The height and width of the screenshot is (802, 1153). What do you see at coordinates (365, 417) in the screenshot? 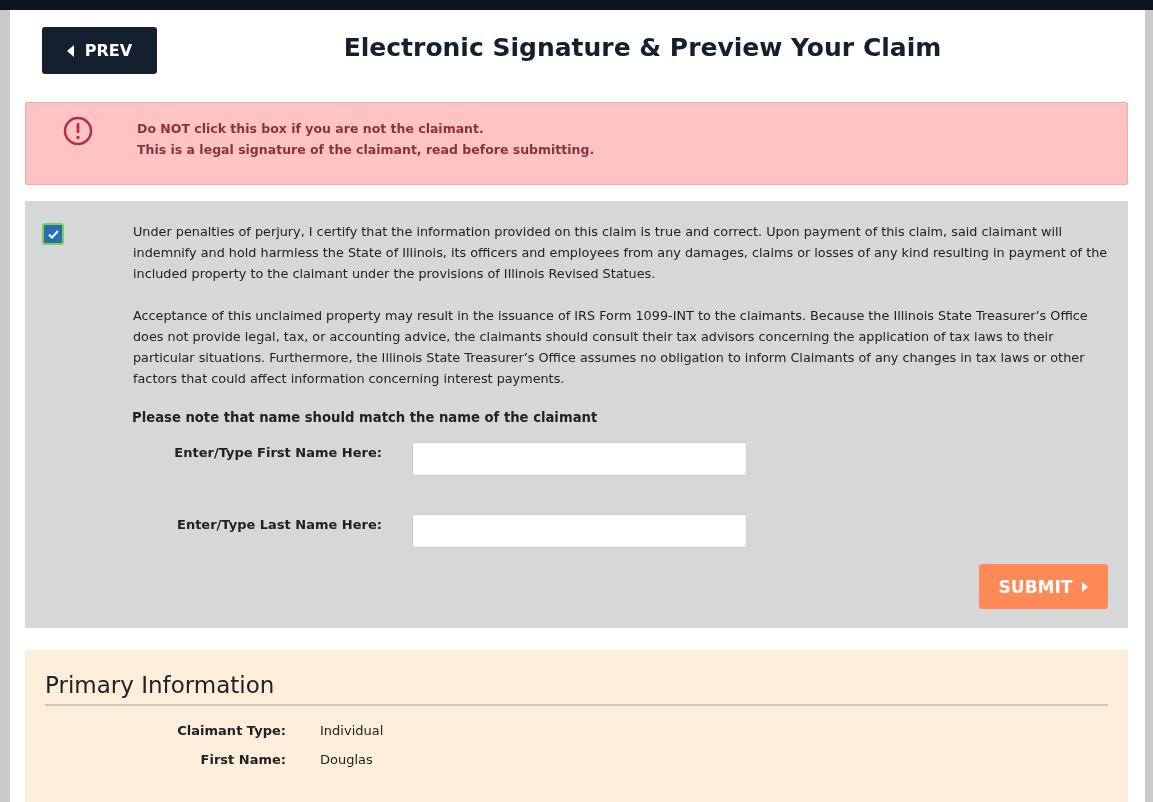
I see `name-note: Please note that name should match the name of the claimant` at bounding box center [365, 417].